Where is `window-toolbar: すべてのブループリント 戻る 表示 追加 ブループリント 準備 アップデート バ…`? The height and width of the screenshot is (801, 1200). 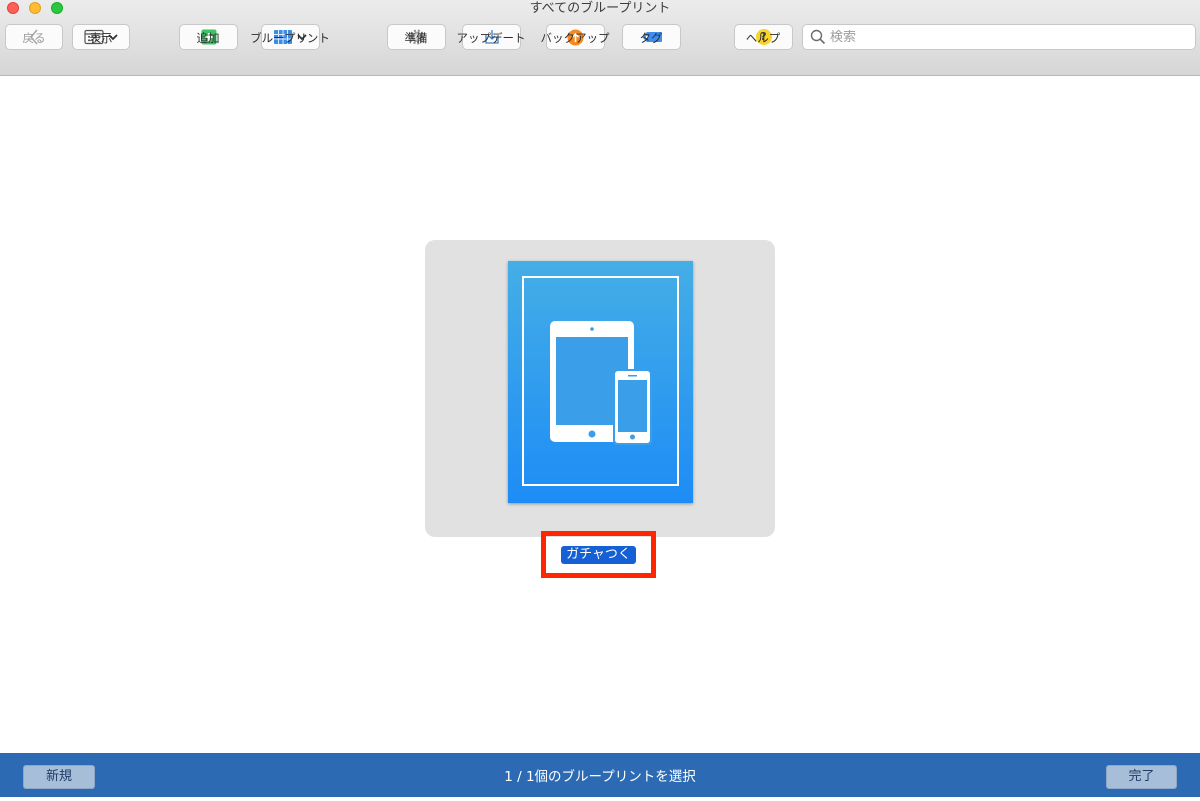
window-toolbar: すべてのブループリント 戻る 表示 追加 ブループリント 準備 アップデート バ… is located at coordinates (600, 38).